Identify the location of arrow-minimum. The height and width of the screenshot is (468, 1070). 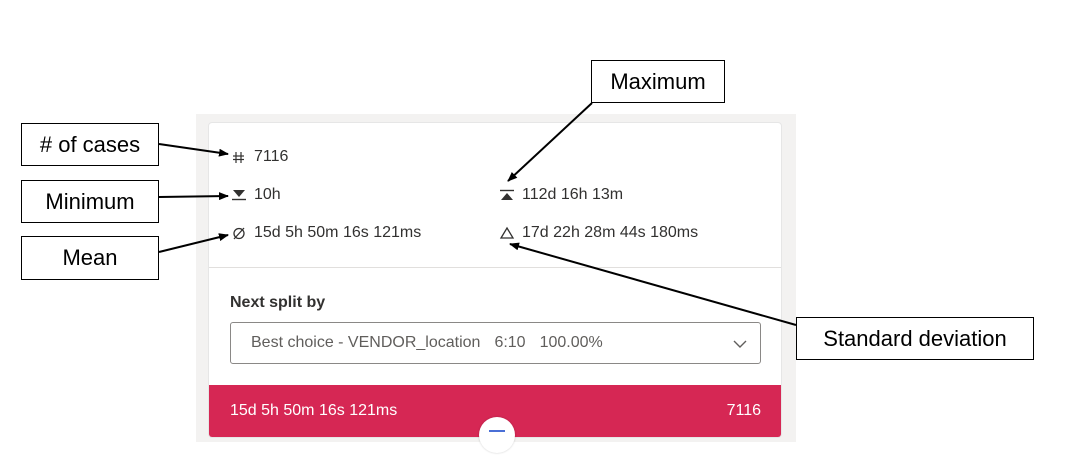
(193, 196).